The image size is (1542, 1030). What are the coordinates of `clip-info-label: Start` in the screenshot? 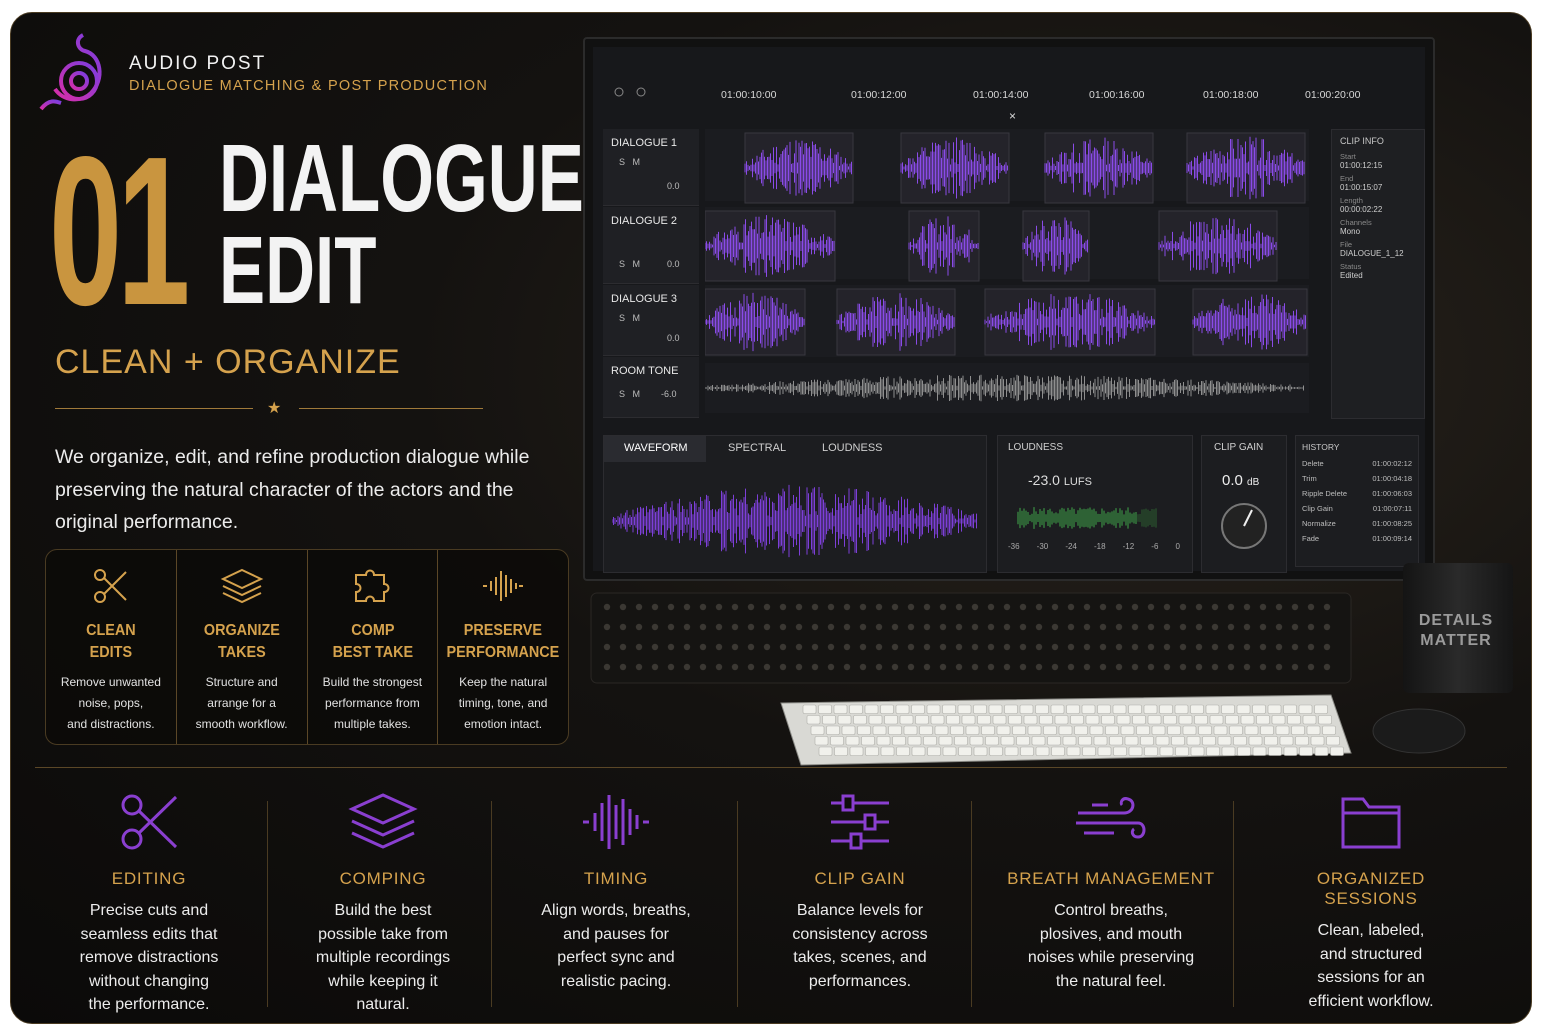 It's located at (1348, 156).